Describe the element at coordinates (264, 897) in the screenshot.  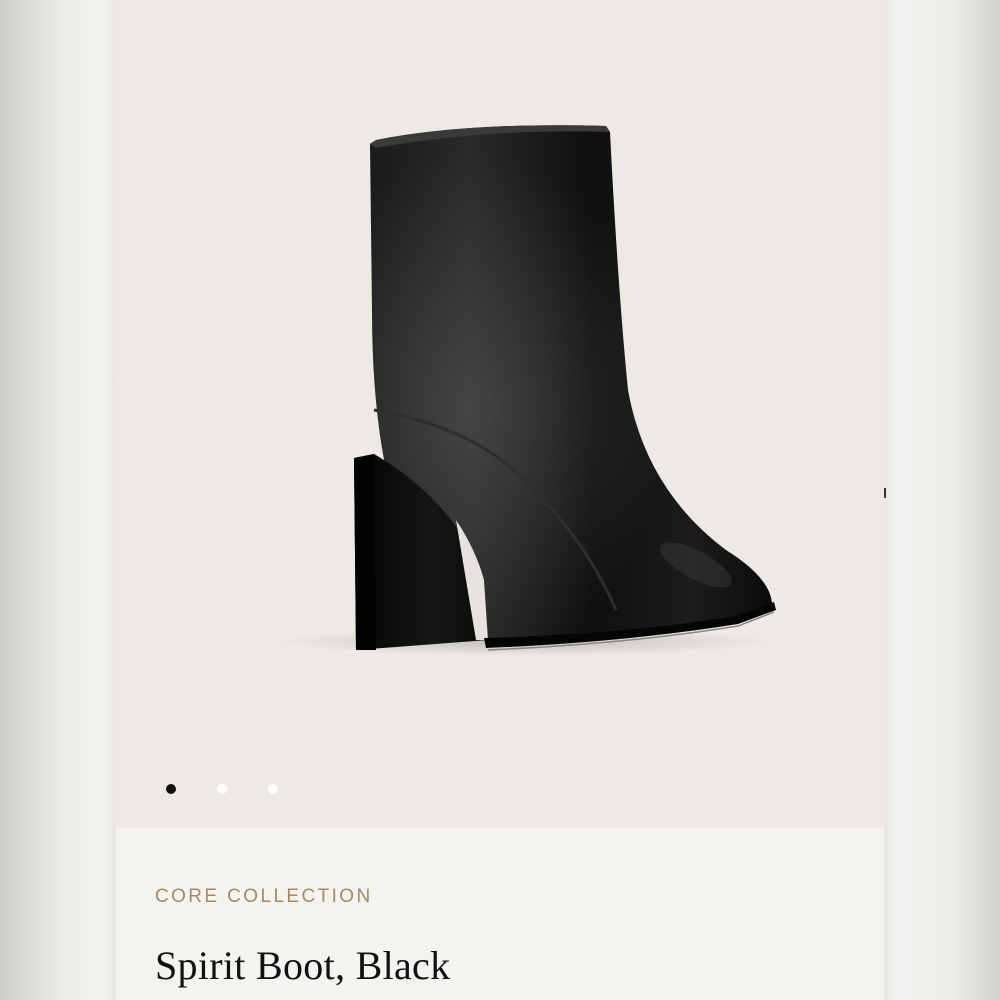
I see `collection-label: CORE COLLECTION` at that location.